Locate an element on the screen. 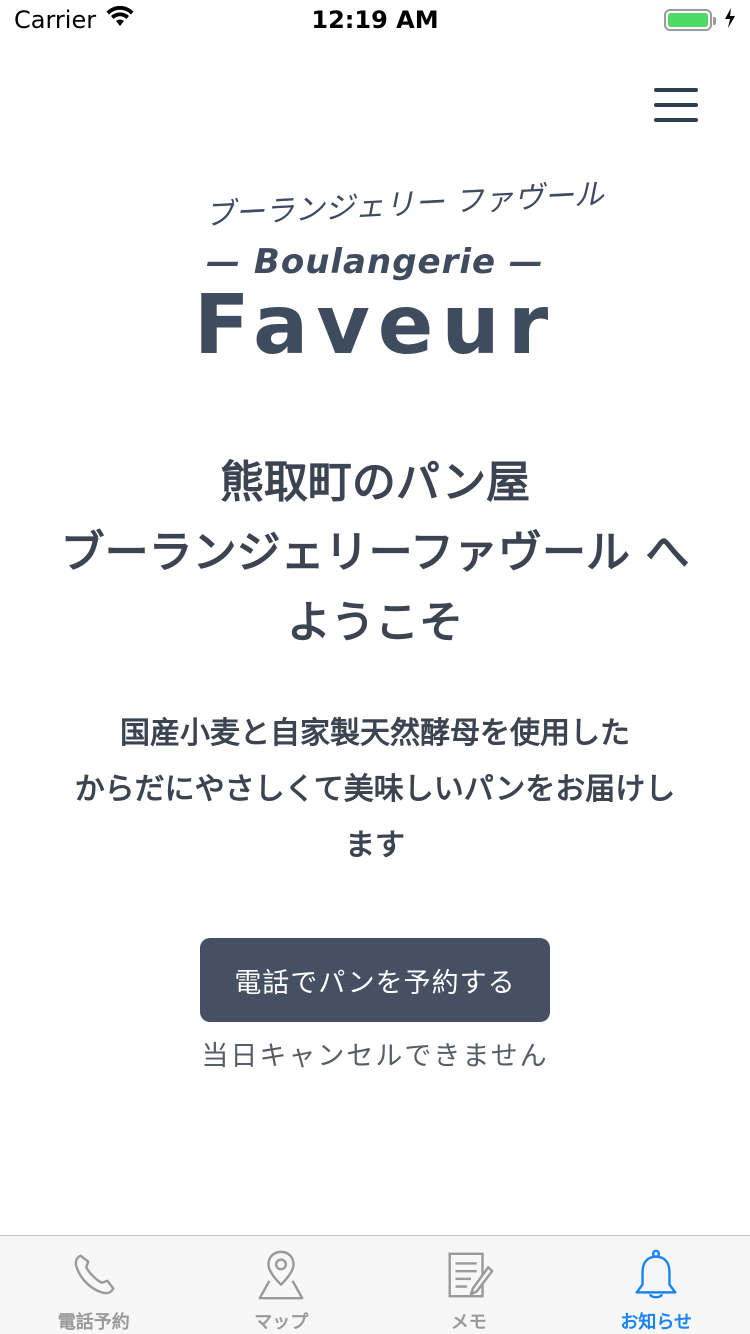 The width and height of the screenshot is (750, 1334). tab-label: マップ is located at coordinates (281, 1322).